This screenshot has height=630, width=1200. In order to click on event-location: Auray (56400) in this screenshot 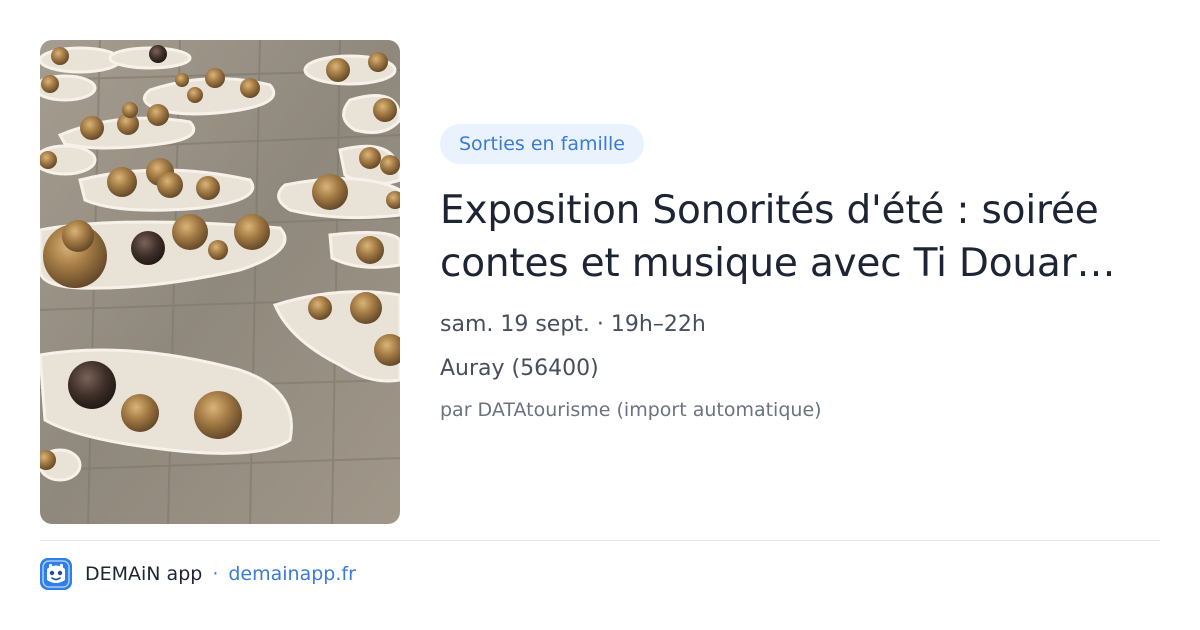, I will do `click(519, 368)`.